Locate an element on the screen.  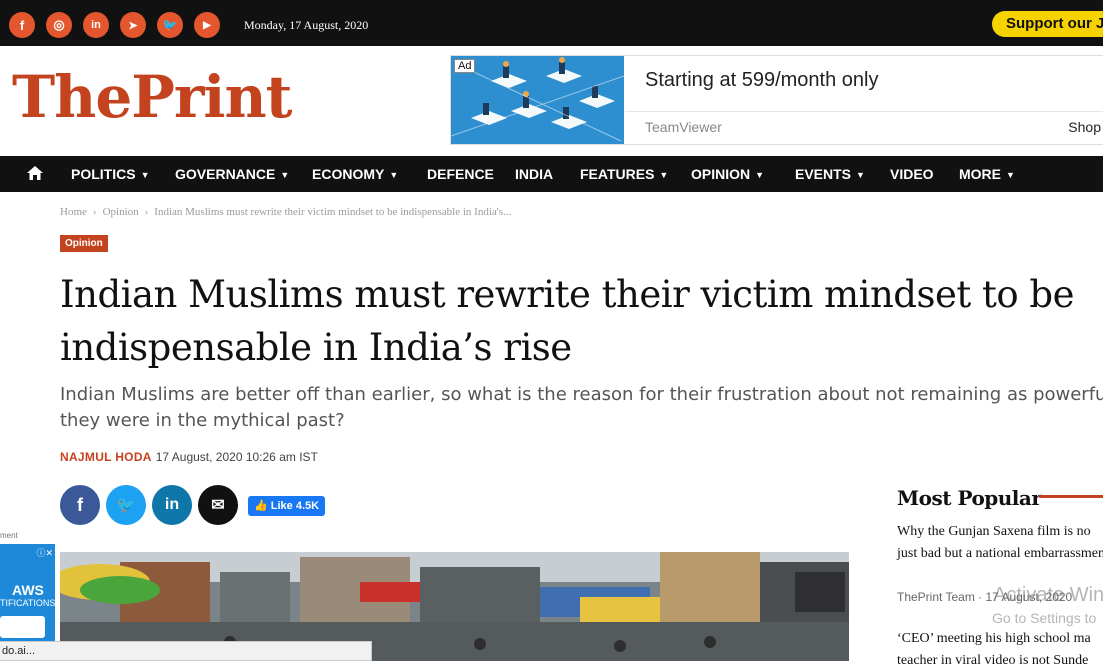
nav-defence: DEFENCE is located at coordinates (460, 174).